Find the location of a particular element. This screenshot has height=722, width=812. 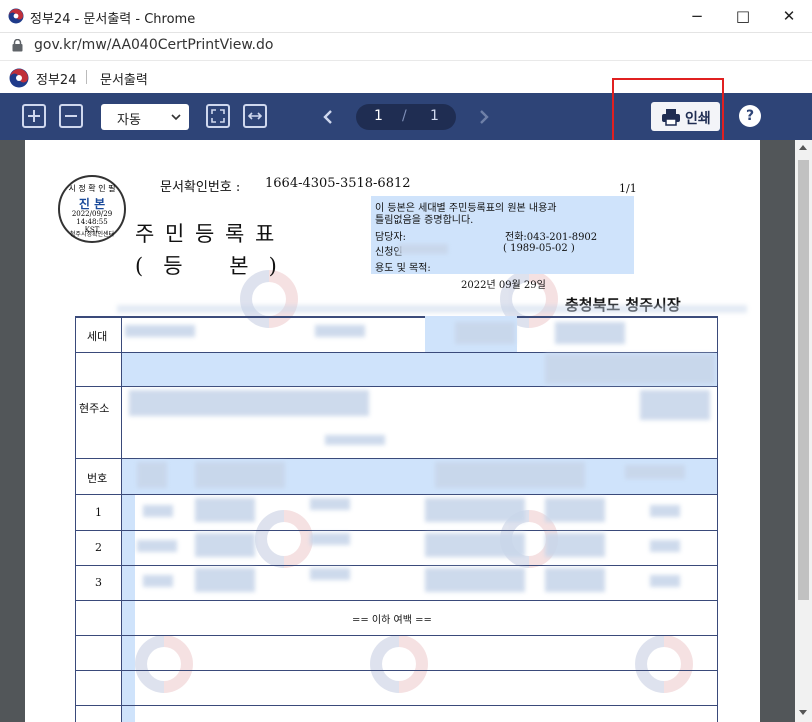

close-button: ✕ is located at coordinates (789, 16).